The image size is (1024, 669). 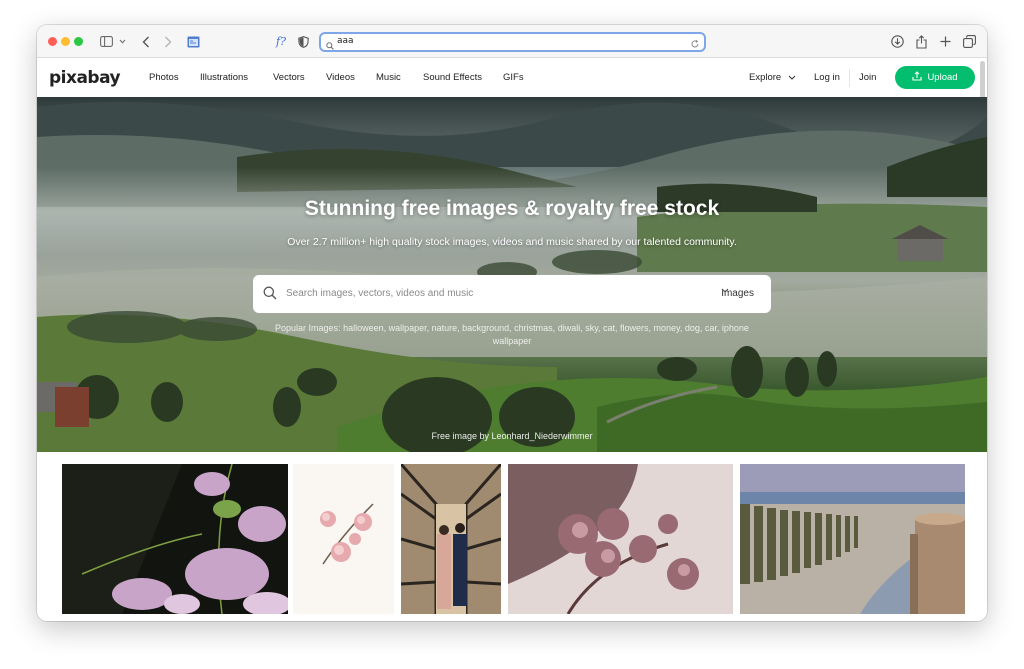 I want to click on search-input: Search images, vectors, videos and music, so click(x=379, y=293).